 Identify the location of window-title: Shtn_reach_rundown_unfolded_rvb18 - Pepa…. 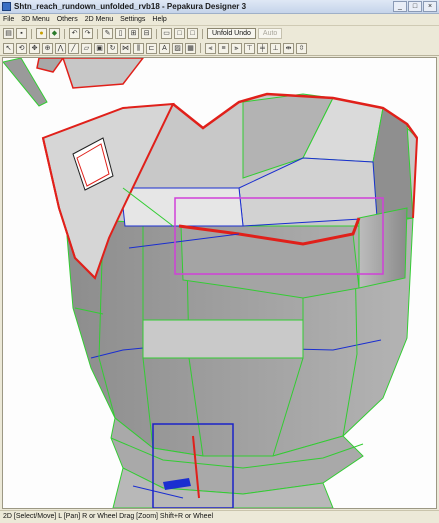
(130, 6).